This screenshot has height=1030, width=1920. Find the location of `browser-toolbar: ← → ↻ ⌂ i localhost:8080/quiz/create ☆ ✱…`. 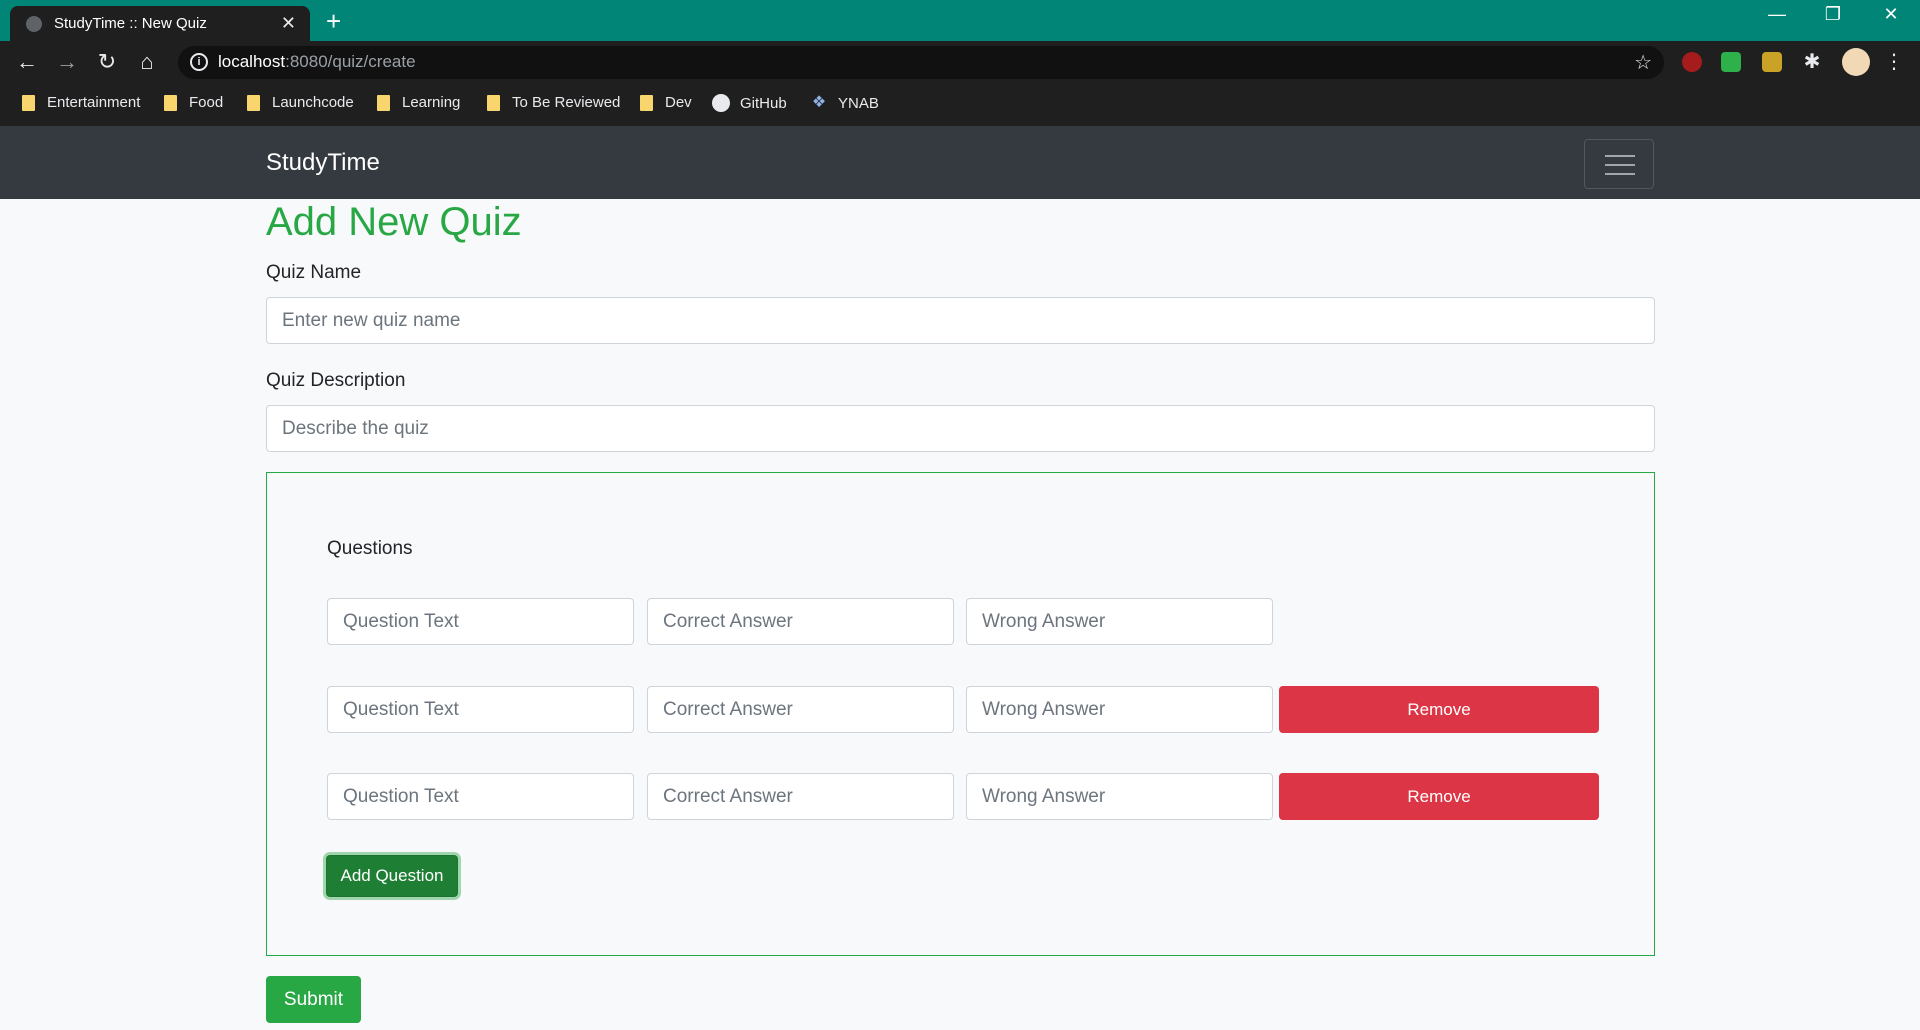

browser-toolbar: ← → ↻ ⌂ i localhost:8080/quiz/create ☆ ✱… is located at coordinates (960, 62).